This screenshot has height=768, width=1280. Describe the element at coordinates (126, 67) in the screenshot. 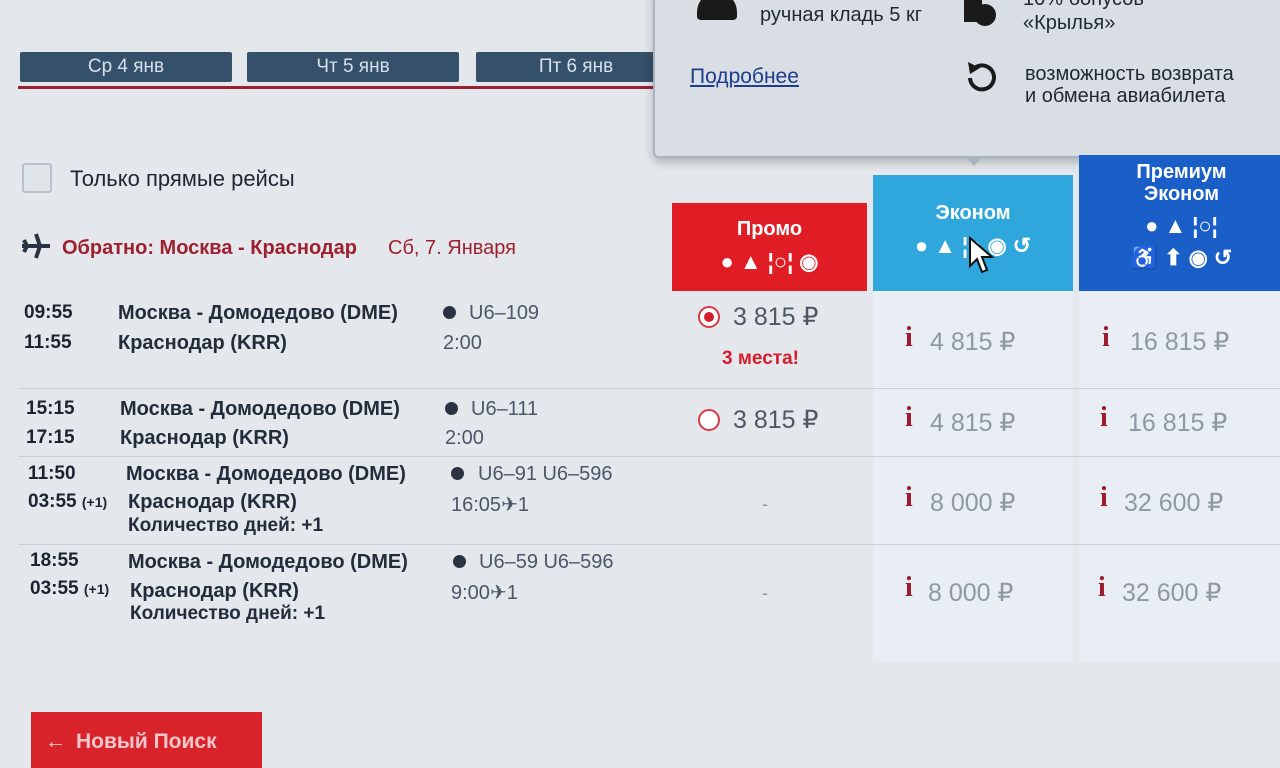

I see `date-tab-wed: Ср 4 янв` at that location.